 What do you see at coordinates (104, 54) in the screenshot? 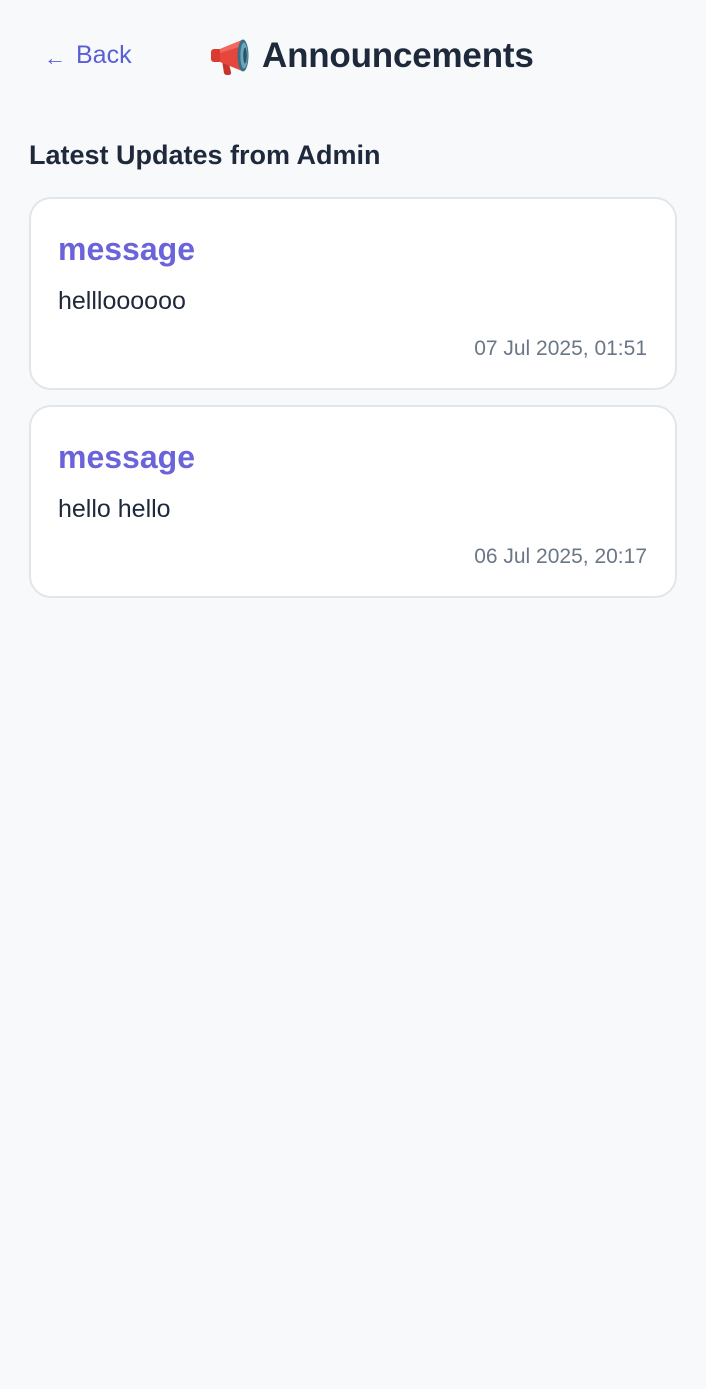
I see `back-button-label: Back` at bounding box center [104, 54].